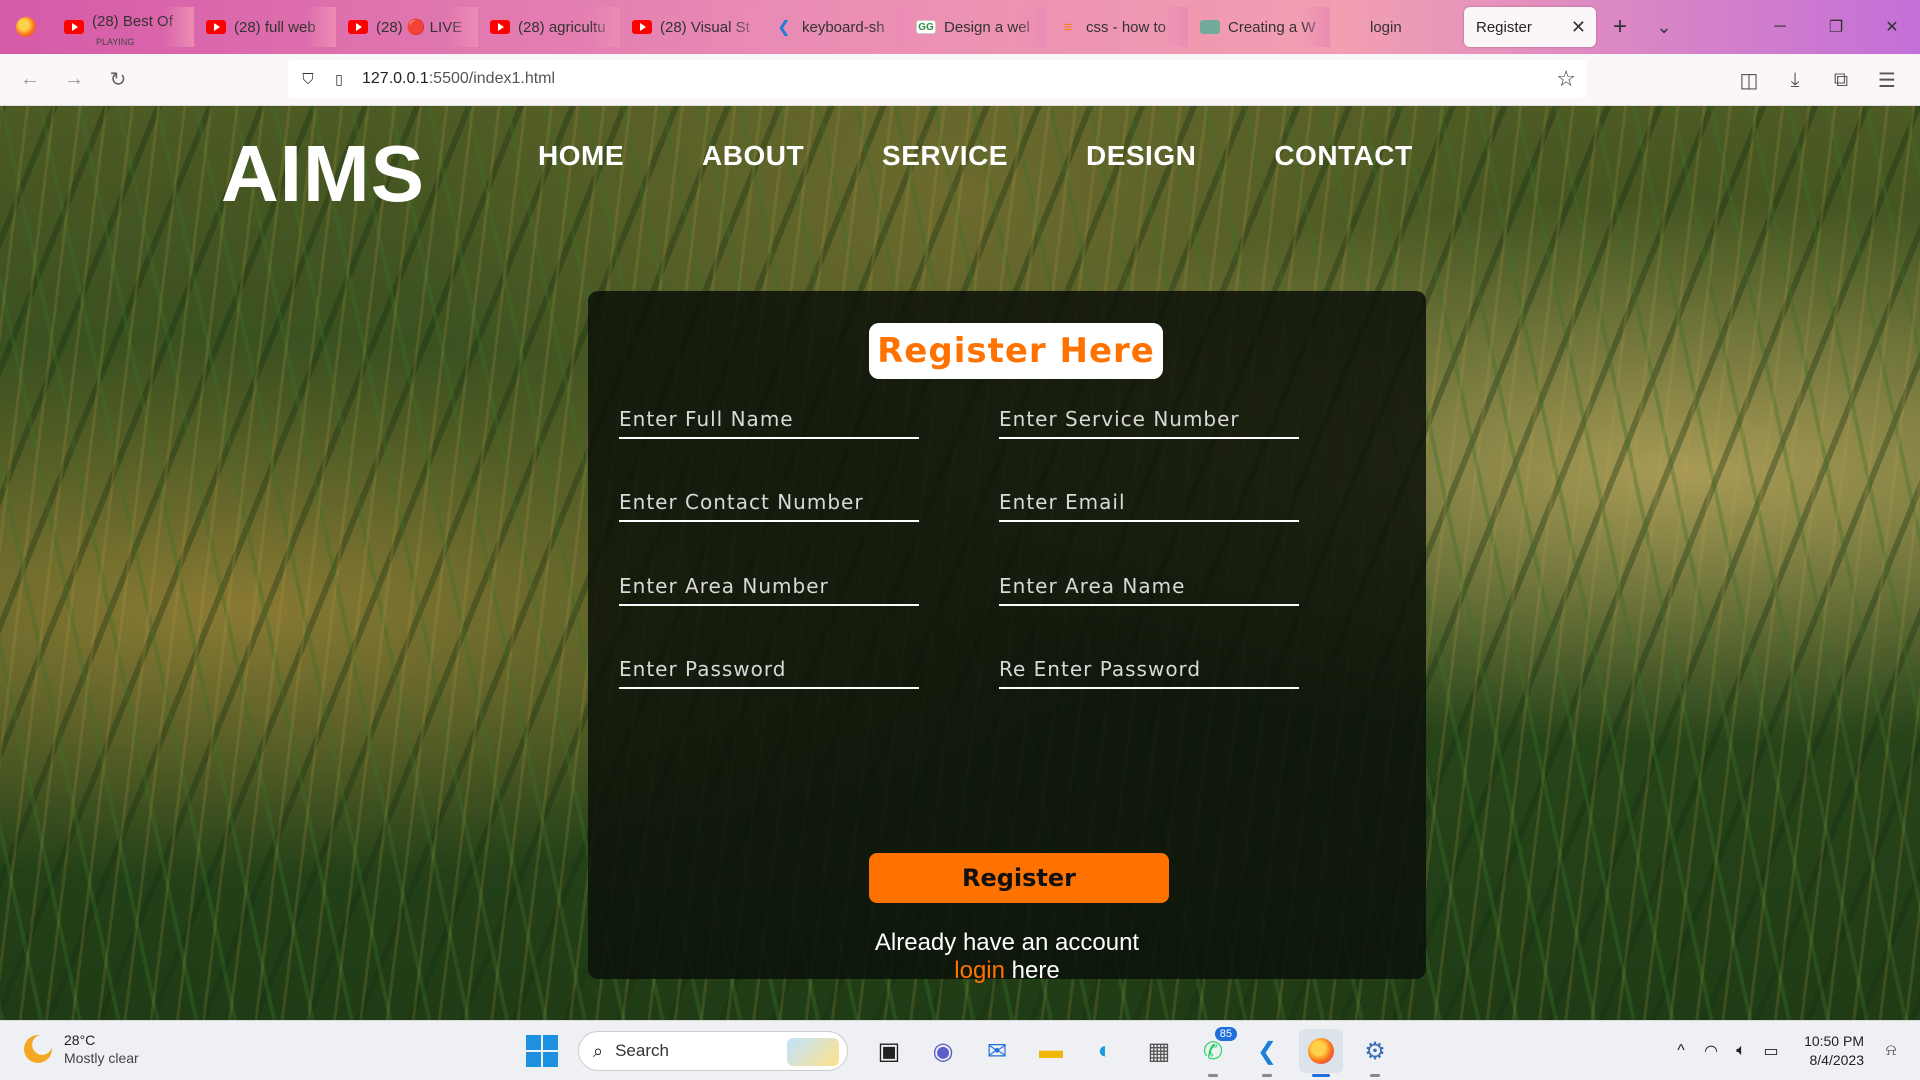 The width and height of the screenshot is (1920, 1080). Describe the element at coordinates (889, 1051) in the screenshot. I see `task-view-icon: ▣` at that location.